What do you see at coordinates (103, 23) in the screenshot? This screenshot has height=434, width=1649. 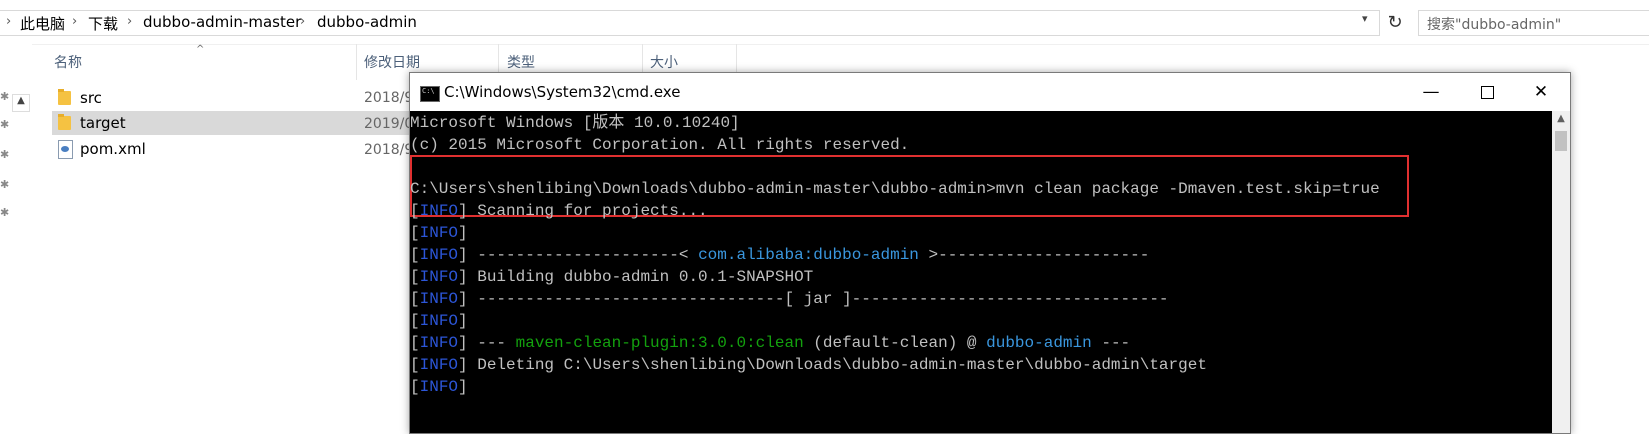 I see `breadcrumb-downloads: 下载` at bounding box center [103, 23].